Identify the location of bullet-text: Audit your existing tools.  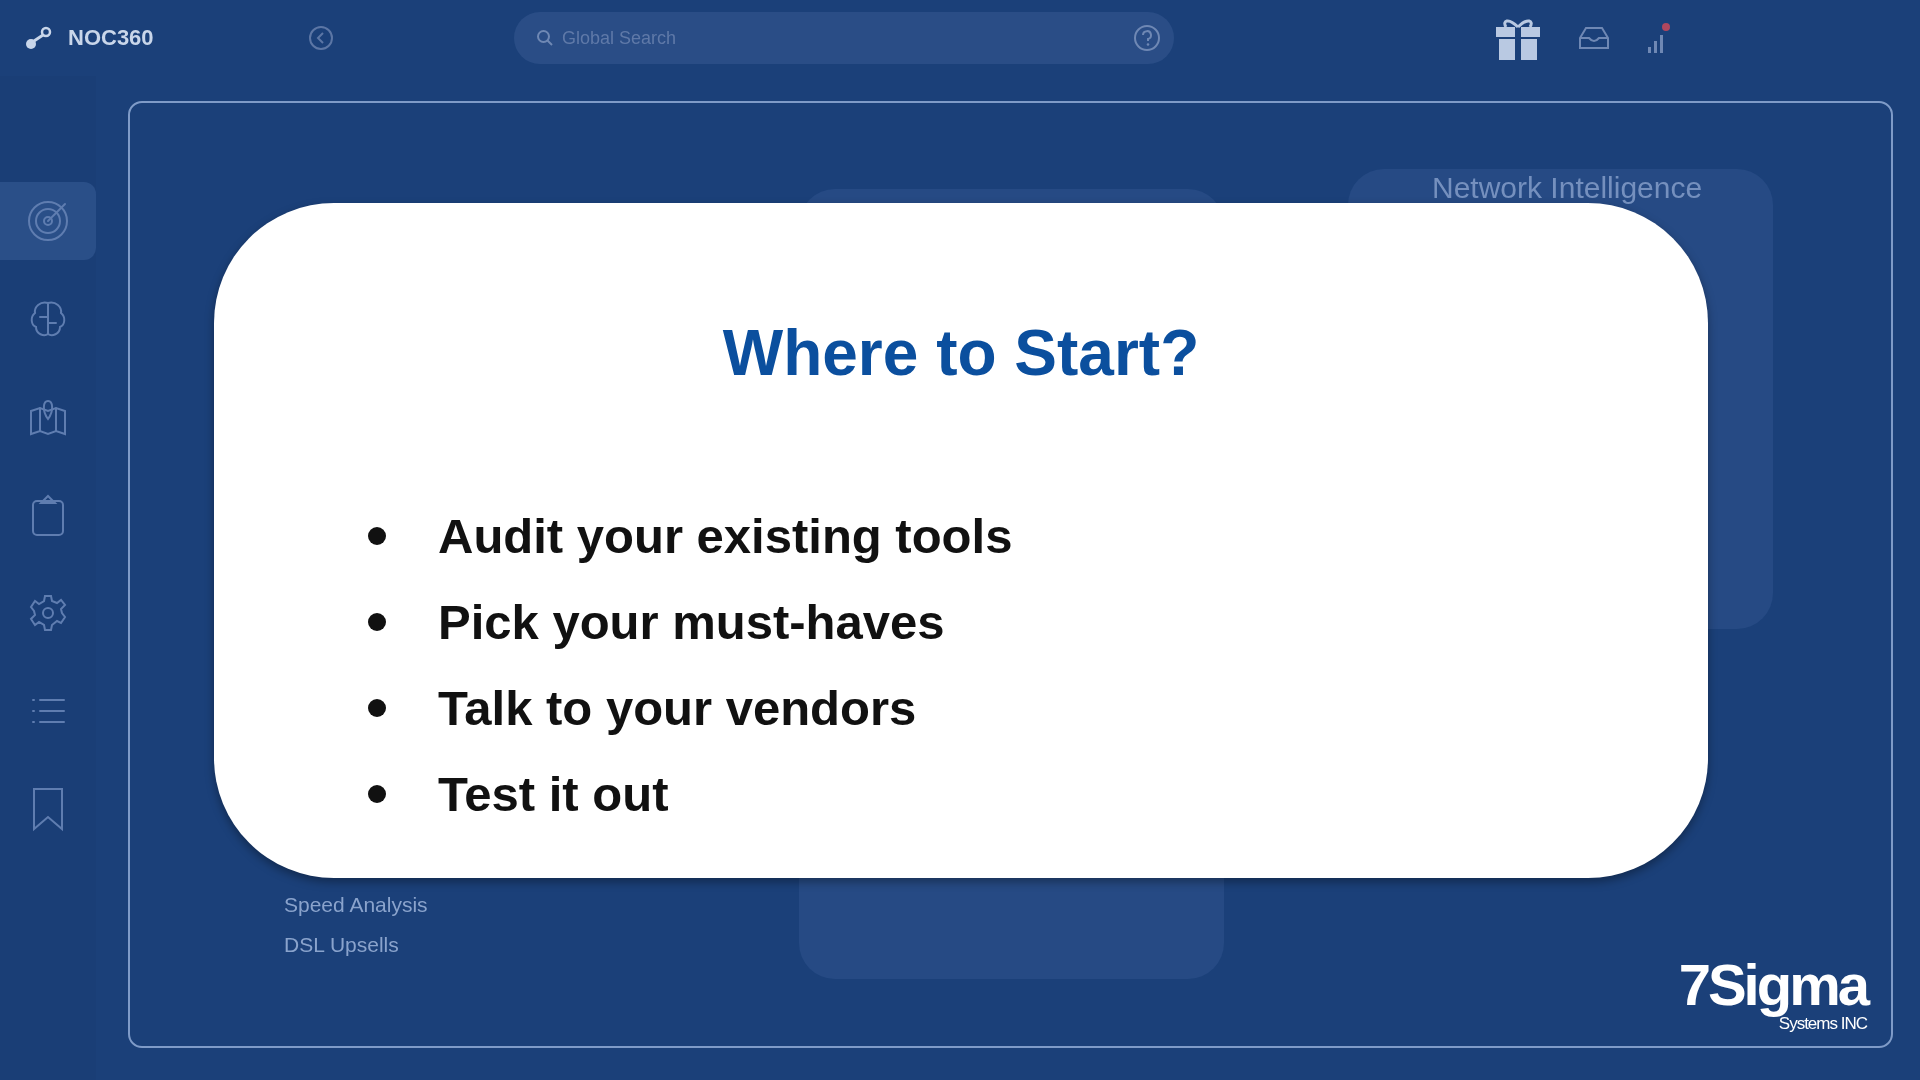
(725, 536).